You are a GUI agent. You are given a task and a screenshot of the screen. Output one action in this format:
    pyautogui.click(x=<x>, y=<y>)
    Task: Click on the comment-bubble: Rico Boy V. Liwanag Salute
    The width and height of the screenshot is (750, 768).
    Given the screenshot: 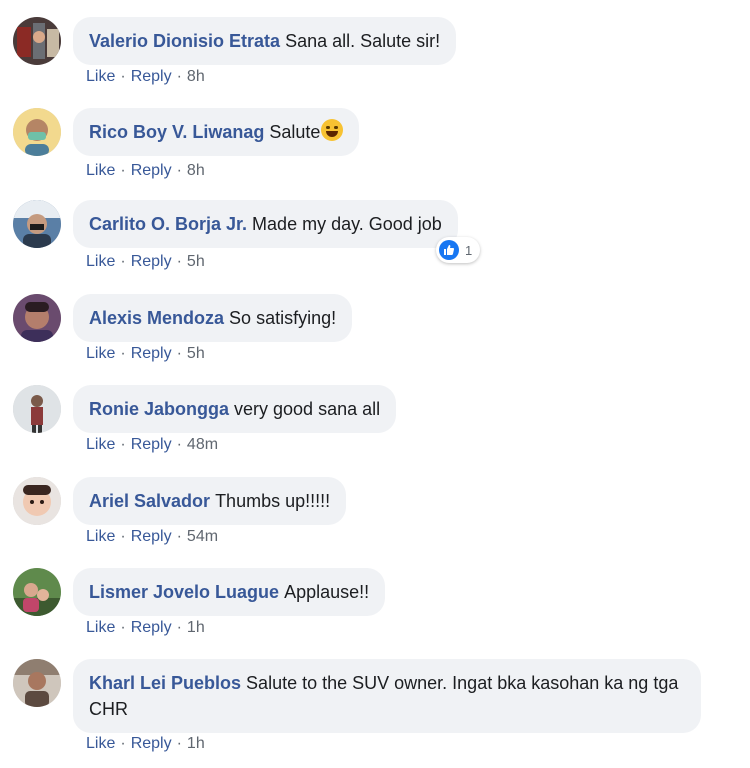 What is the action you would take?
    pyautogui.click(x=216, y=132)
    